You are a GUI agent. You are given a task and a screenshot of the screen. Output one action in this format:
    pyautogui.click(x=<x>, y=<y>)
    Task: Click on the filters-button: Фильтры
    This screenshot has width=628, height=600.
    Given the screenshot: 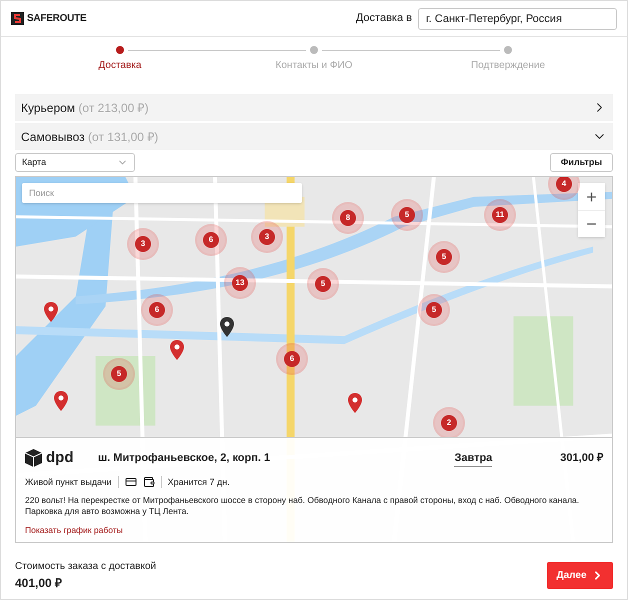 What is the action you would take?
    pyautogui.click(x=581, y=162)
    